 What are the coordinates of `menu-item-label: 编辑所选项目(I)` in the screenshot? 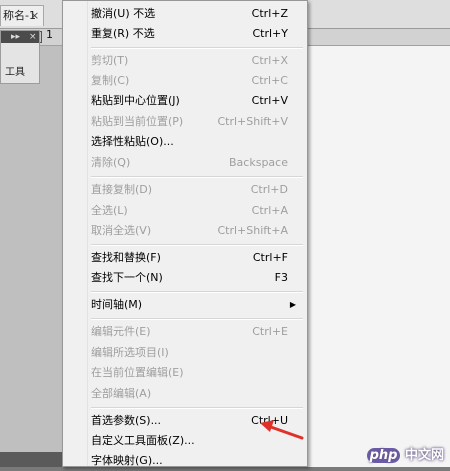 It's located at (130, 352).